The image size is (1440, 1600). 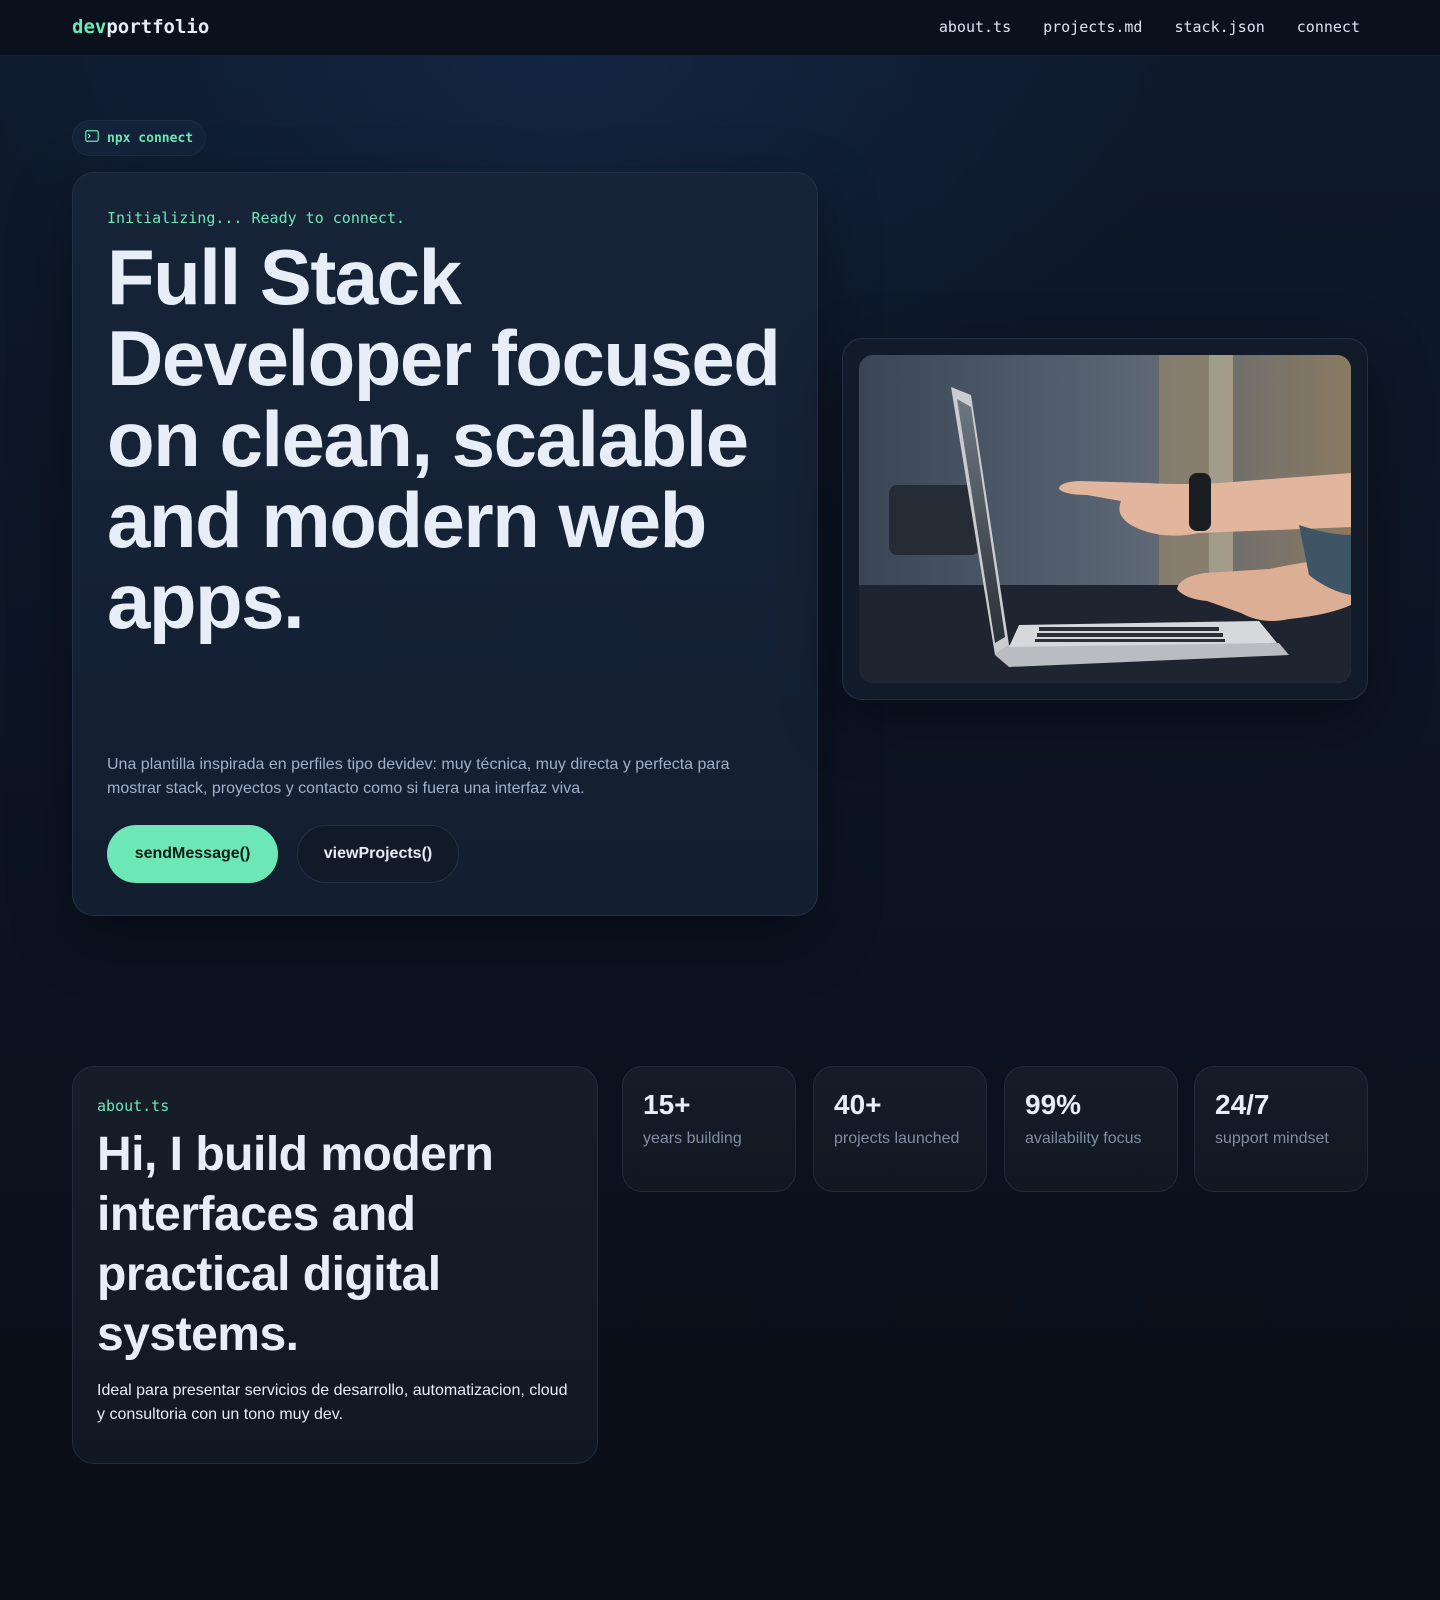 What do you see at coordinates (89, 27) in the screenshot?
I see `logo-prefix: dev` at bounding box center [89, 27].